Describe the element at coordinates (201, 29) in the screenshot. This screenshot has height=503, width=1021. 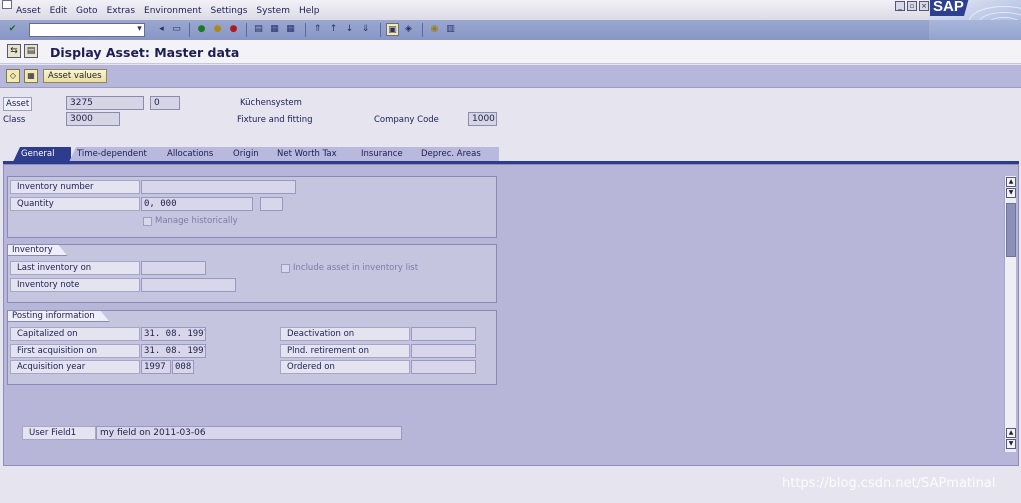
I see `back-icon: ●` at that location.